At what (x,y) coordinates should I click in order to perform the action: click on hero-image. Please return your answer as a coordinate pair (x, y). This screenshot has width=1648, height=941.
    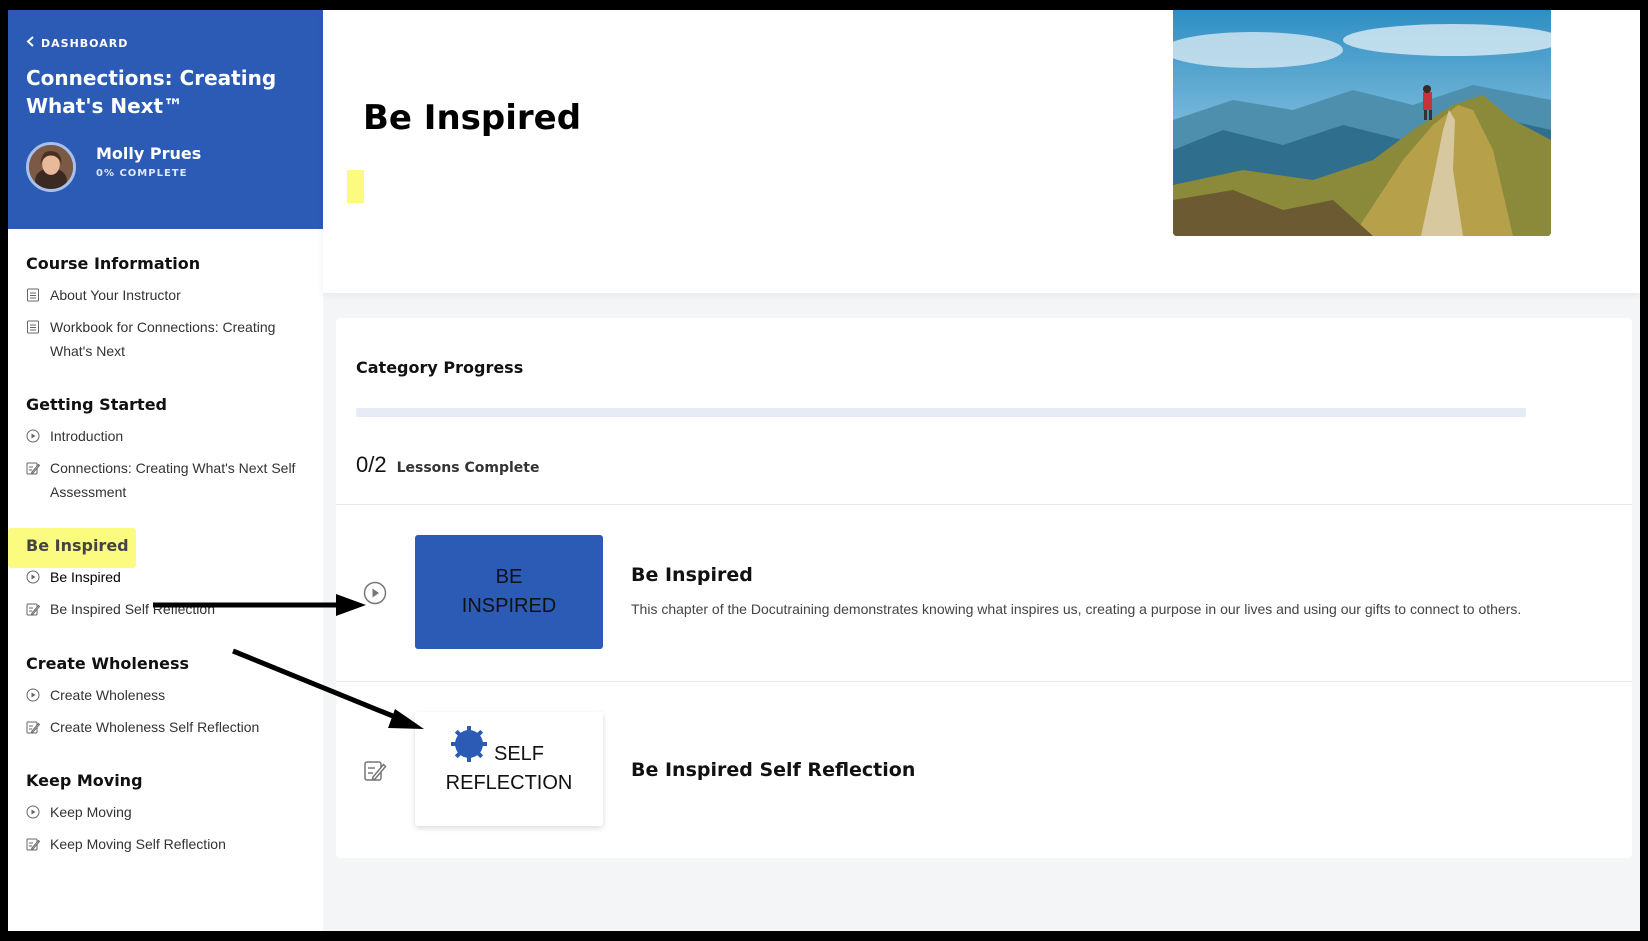
    Looking at the image, I should click on (1362, 123).